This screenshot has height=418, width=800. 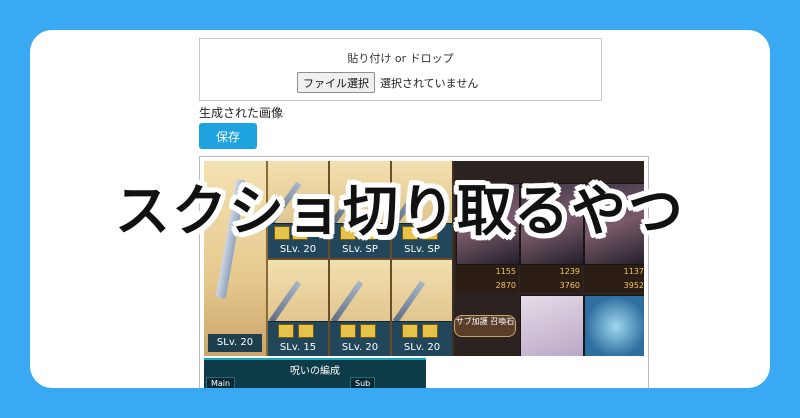 I want to click on formation-panel: 呪いの編成 Main Sub, so click(x=315, y=373).